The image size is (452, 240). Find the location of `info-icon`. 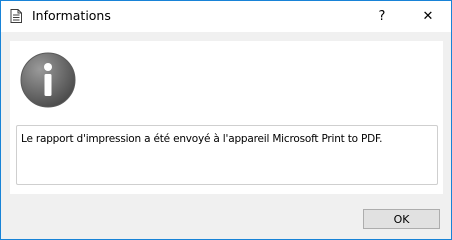

info-icon is located at coordinates (48, 80).